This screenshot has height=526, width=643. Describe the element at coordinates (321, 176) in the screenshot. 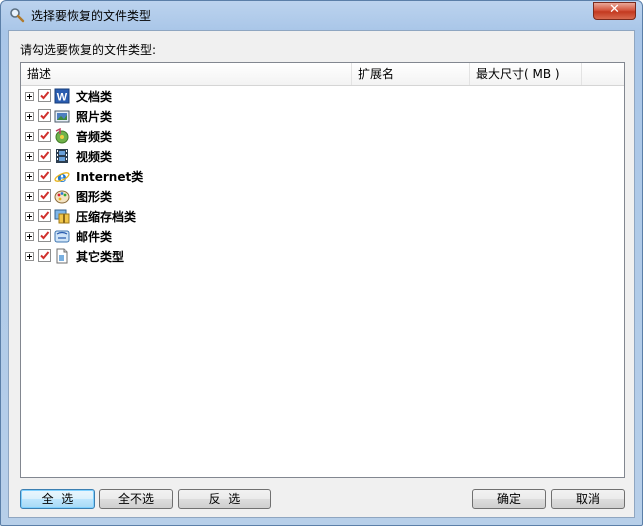

I see `list-item: e Internet类` at that location.